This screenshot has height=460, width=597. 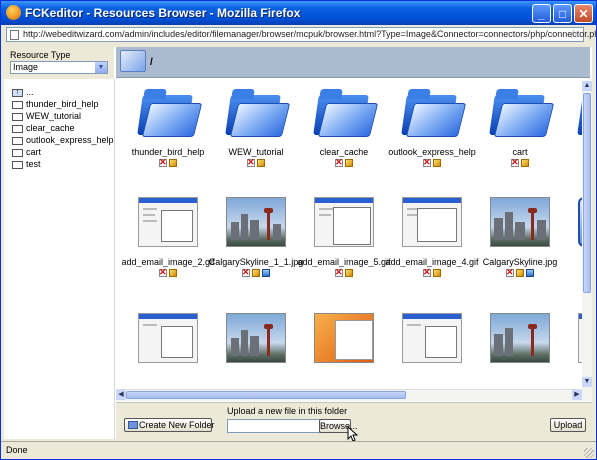 I want to click on item-name: b, so click(x=568, y=262).